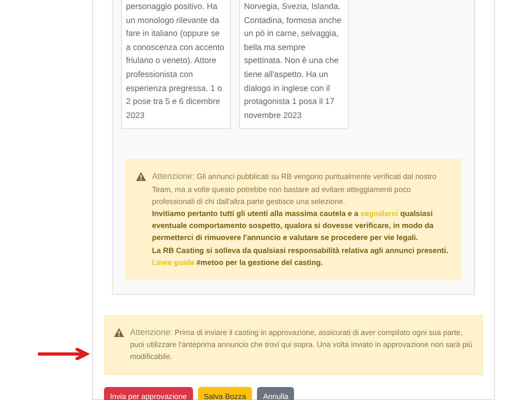 The height and width of the screenshot is (400, 511). What do you see at coordinates (175, 60) in the screenshot?
I see `role-description: personaggio positivo. Ha un monologo rilevante da fare in italiano (oppure se a conoscenza con accento friulano o veneto). Attore professionista con esperienza pregressa. 1 o 2 pose tra 5 e 6 dicembre 2023` at bounding box center [175, 60].